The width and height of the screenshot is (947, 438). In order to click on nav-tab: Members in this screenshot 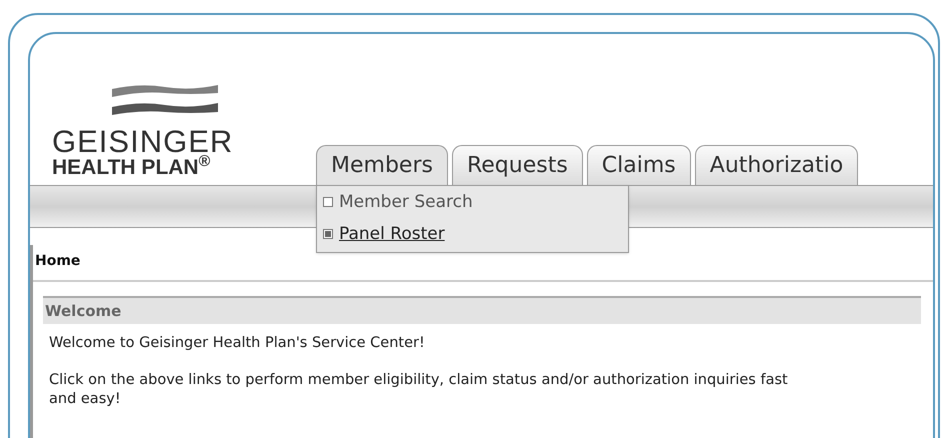, I will do `click(382, 165)`.